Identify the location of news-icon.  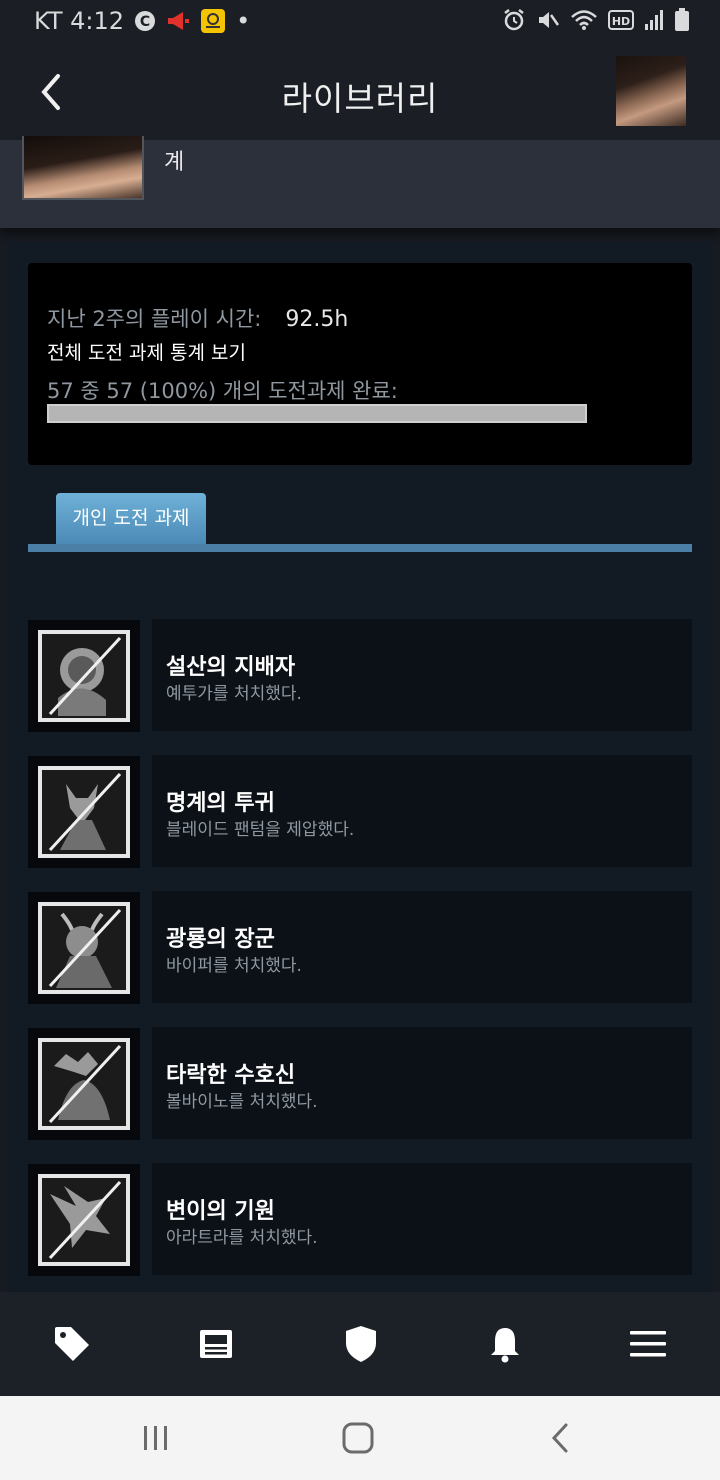
(216, 1344).